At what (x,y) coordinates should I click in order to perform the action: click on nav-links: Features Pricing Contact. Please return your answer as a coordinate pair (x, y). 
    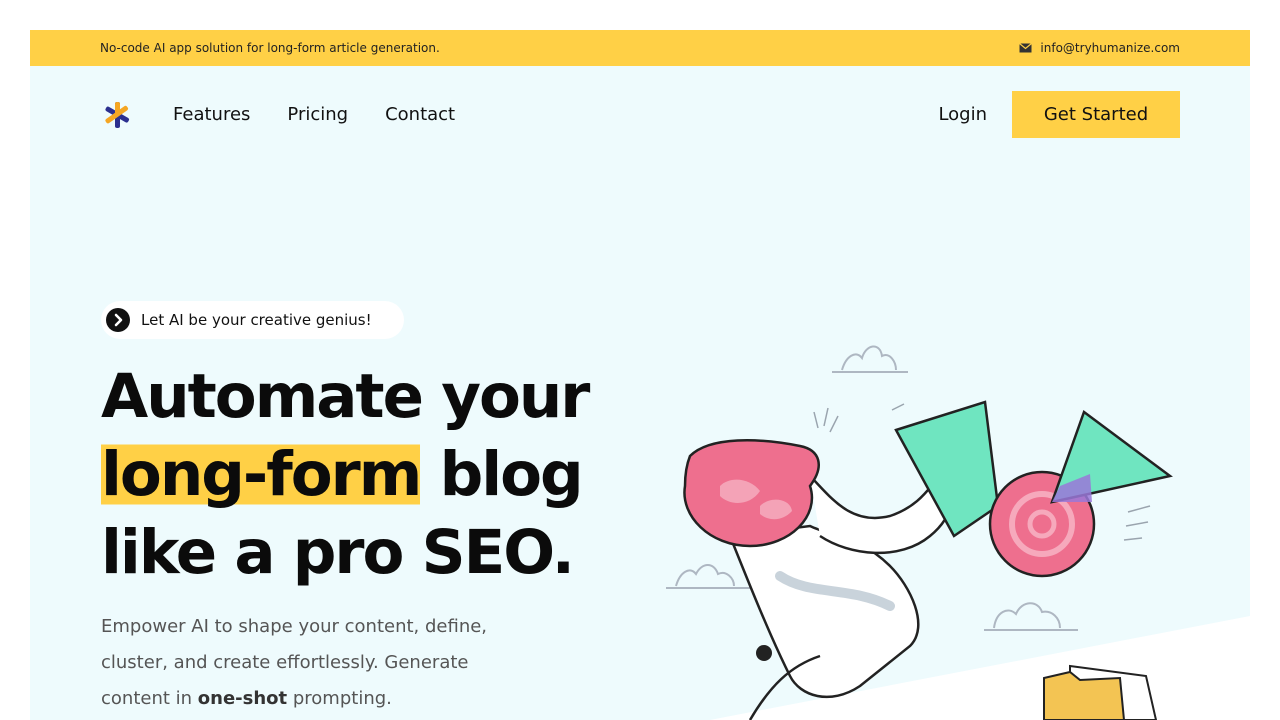
    Looking at the image, I should click on (314, 114).